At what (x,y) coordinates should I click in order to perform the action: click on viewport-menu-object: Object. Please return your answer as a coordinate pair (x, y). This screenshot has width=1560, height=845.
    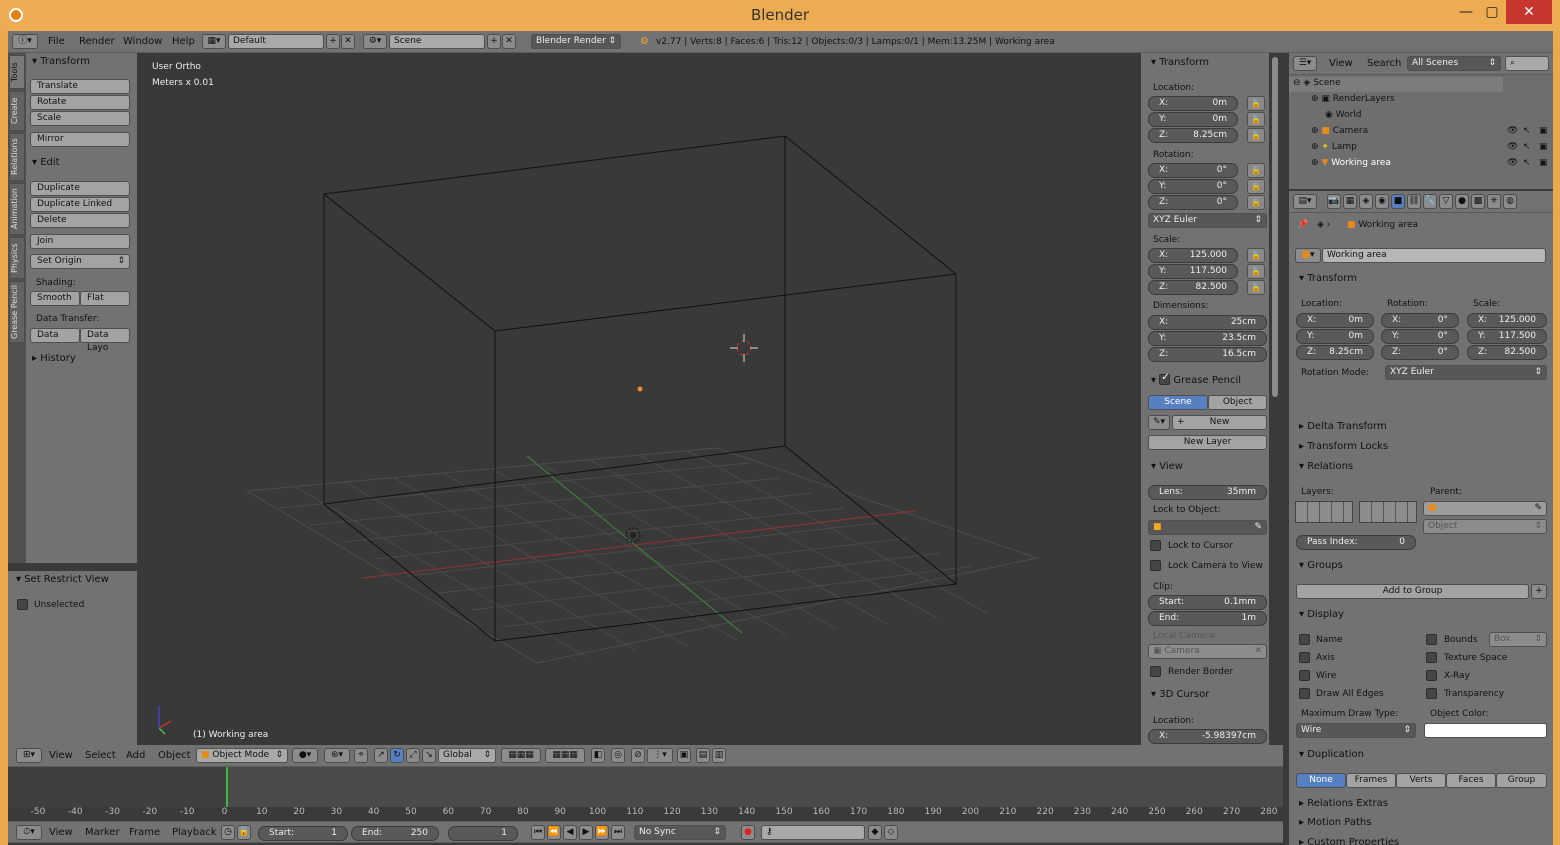
    Looking at the image, I should click on (174, 755).